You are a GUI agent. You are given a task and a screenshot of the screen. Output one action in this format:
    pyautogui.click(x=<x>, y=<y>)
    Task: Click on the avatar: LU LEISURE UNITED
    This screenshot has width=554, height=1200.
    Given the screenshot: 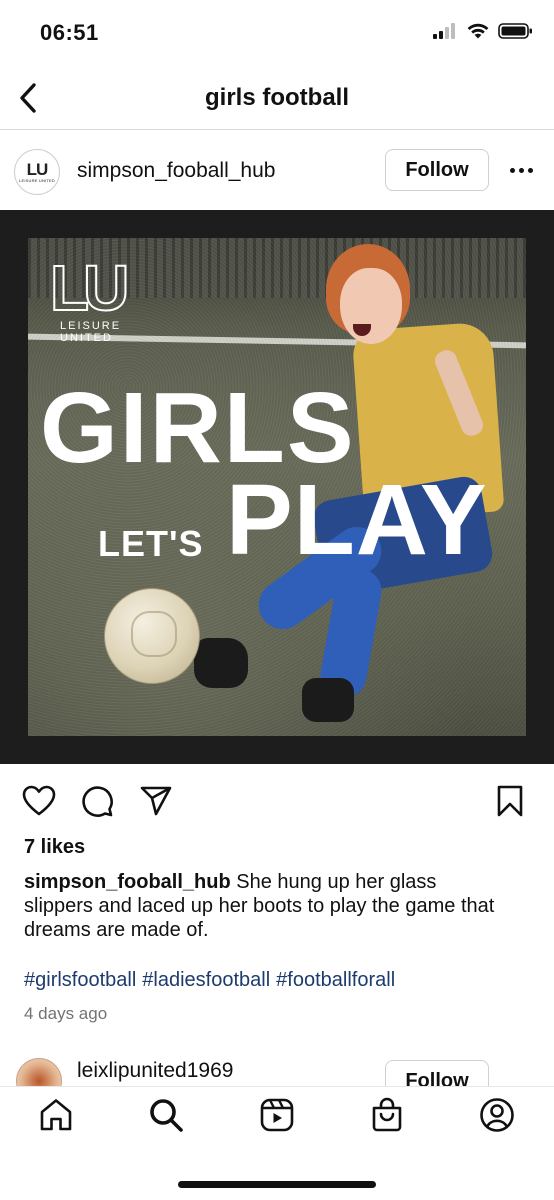 What is the action you would take?
    pyautogui.click(x=37, y=172)
    